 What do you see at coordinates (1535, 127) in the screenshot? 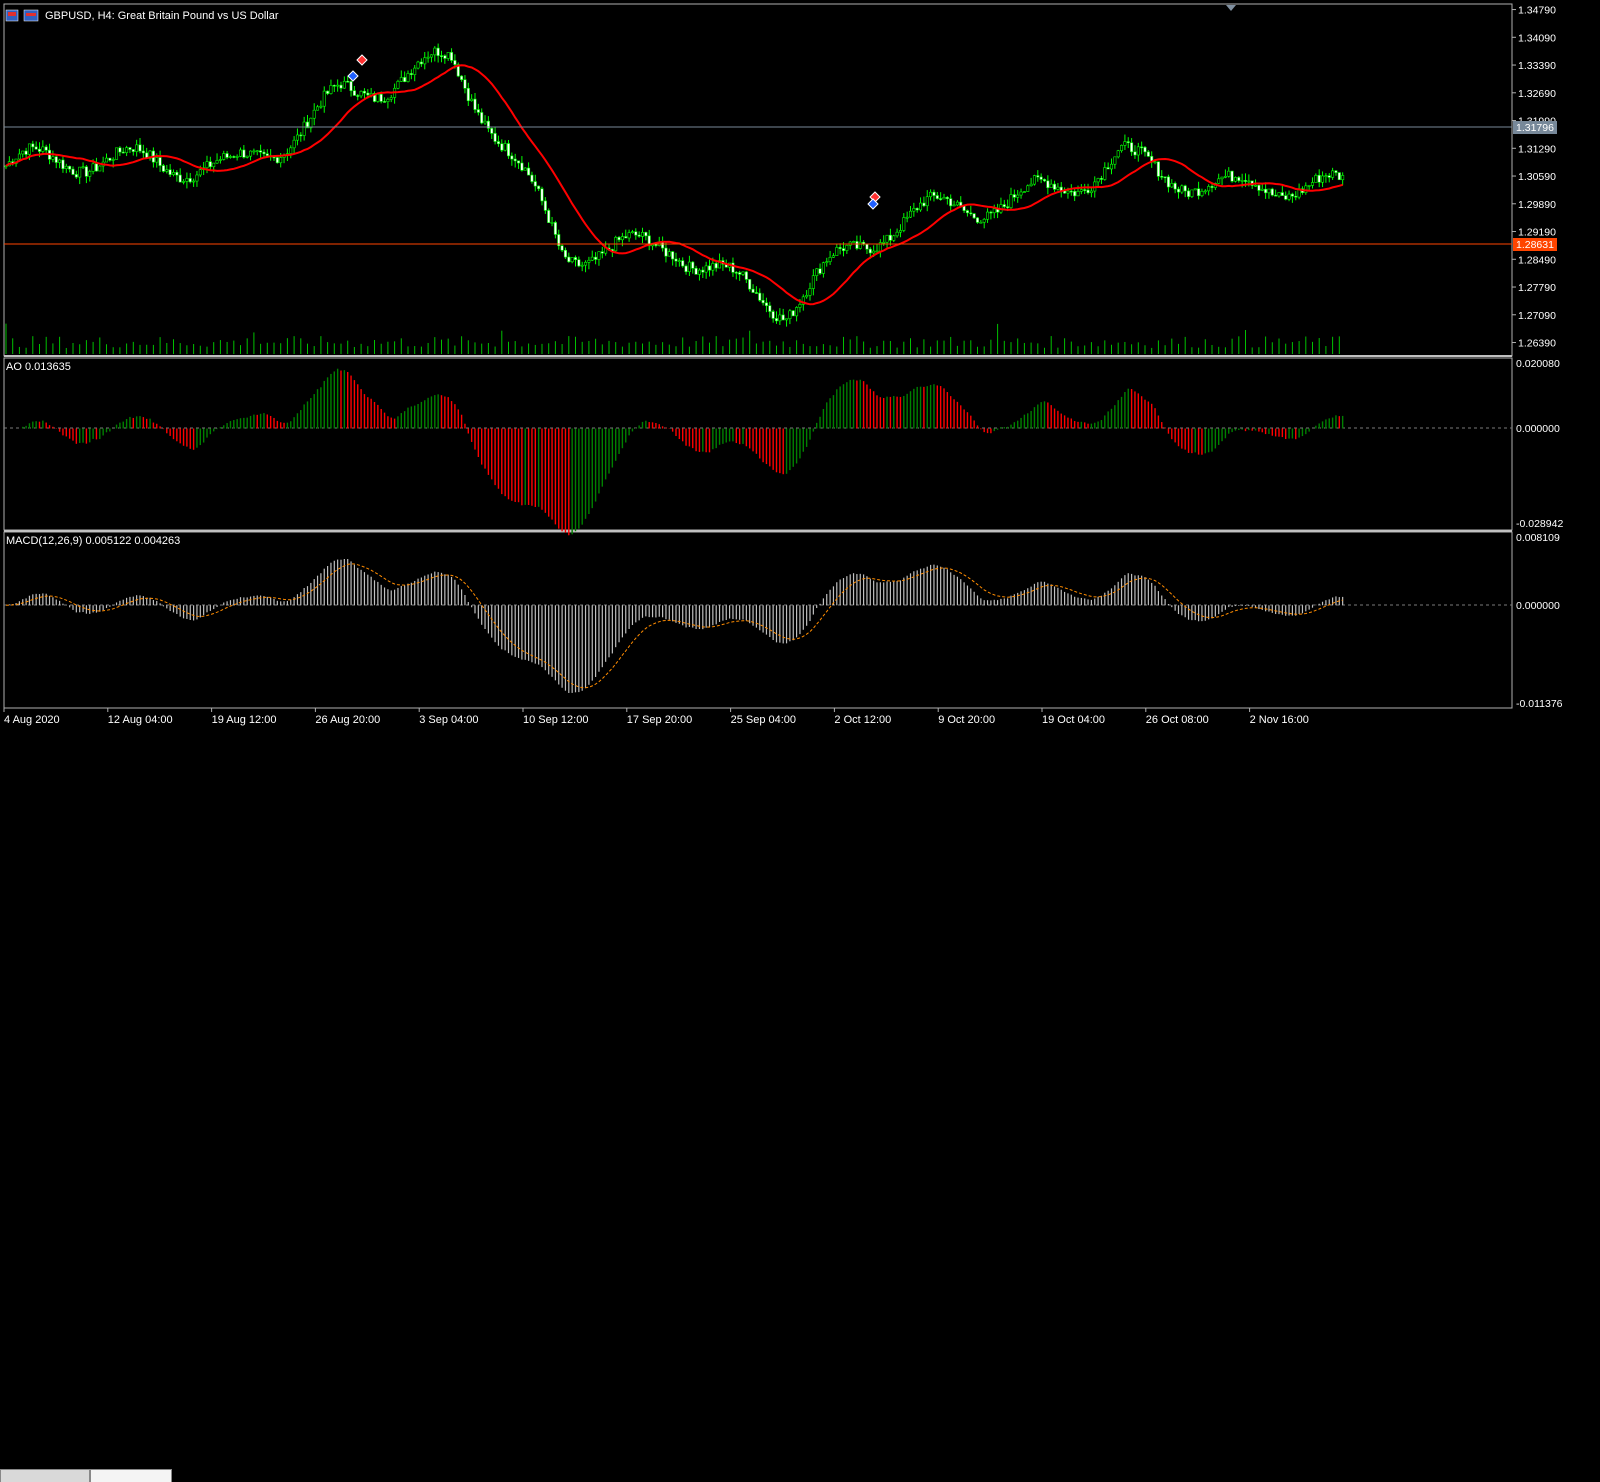
I see `ask-price-label: 1.31796` at bounding box center [1535, 127].